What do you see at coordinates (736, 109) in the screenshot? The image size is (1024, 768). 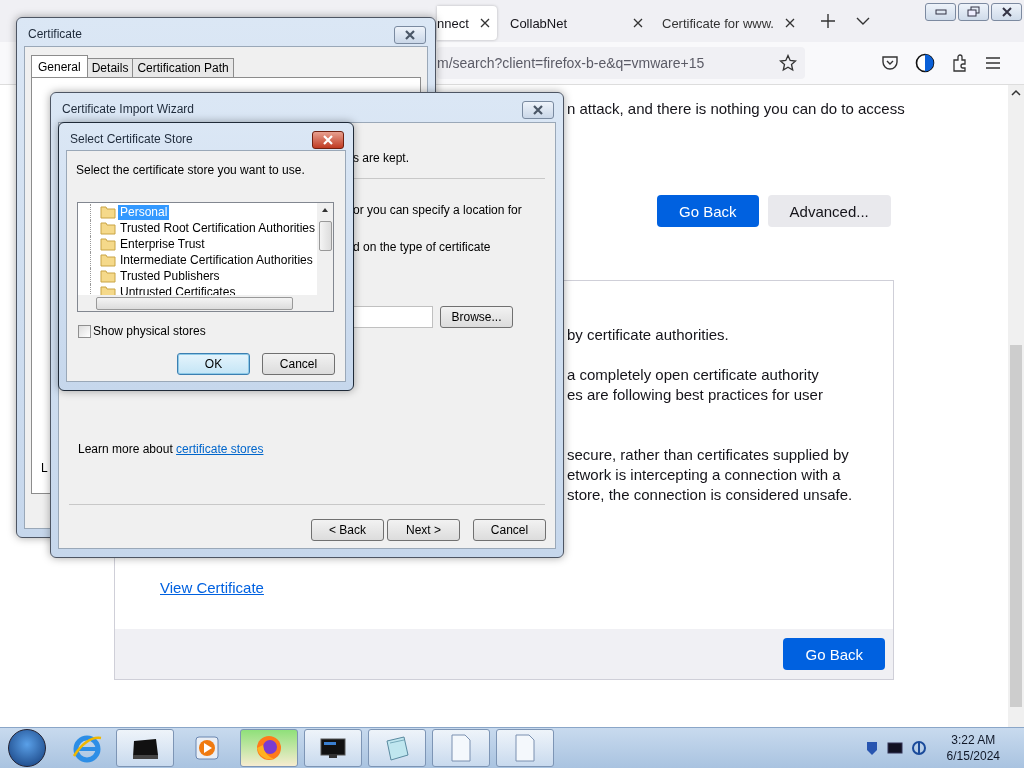 I see `warning-text: n attack, and there is nothing you can do to access` at bounding box center [736, 109].